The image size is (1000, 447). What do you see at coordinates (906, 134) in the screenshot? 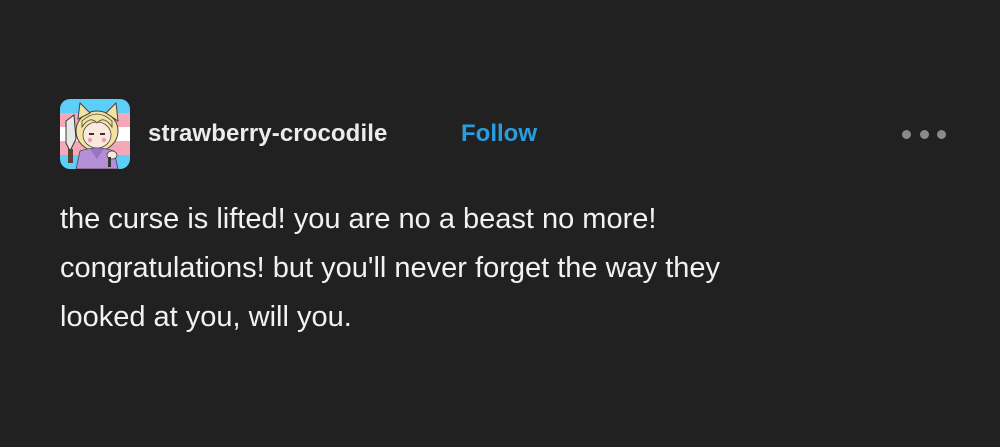
I see `more-horizontal-icon` at bounding box center [906, 134].